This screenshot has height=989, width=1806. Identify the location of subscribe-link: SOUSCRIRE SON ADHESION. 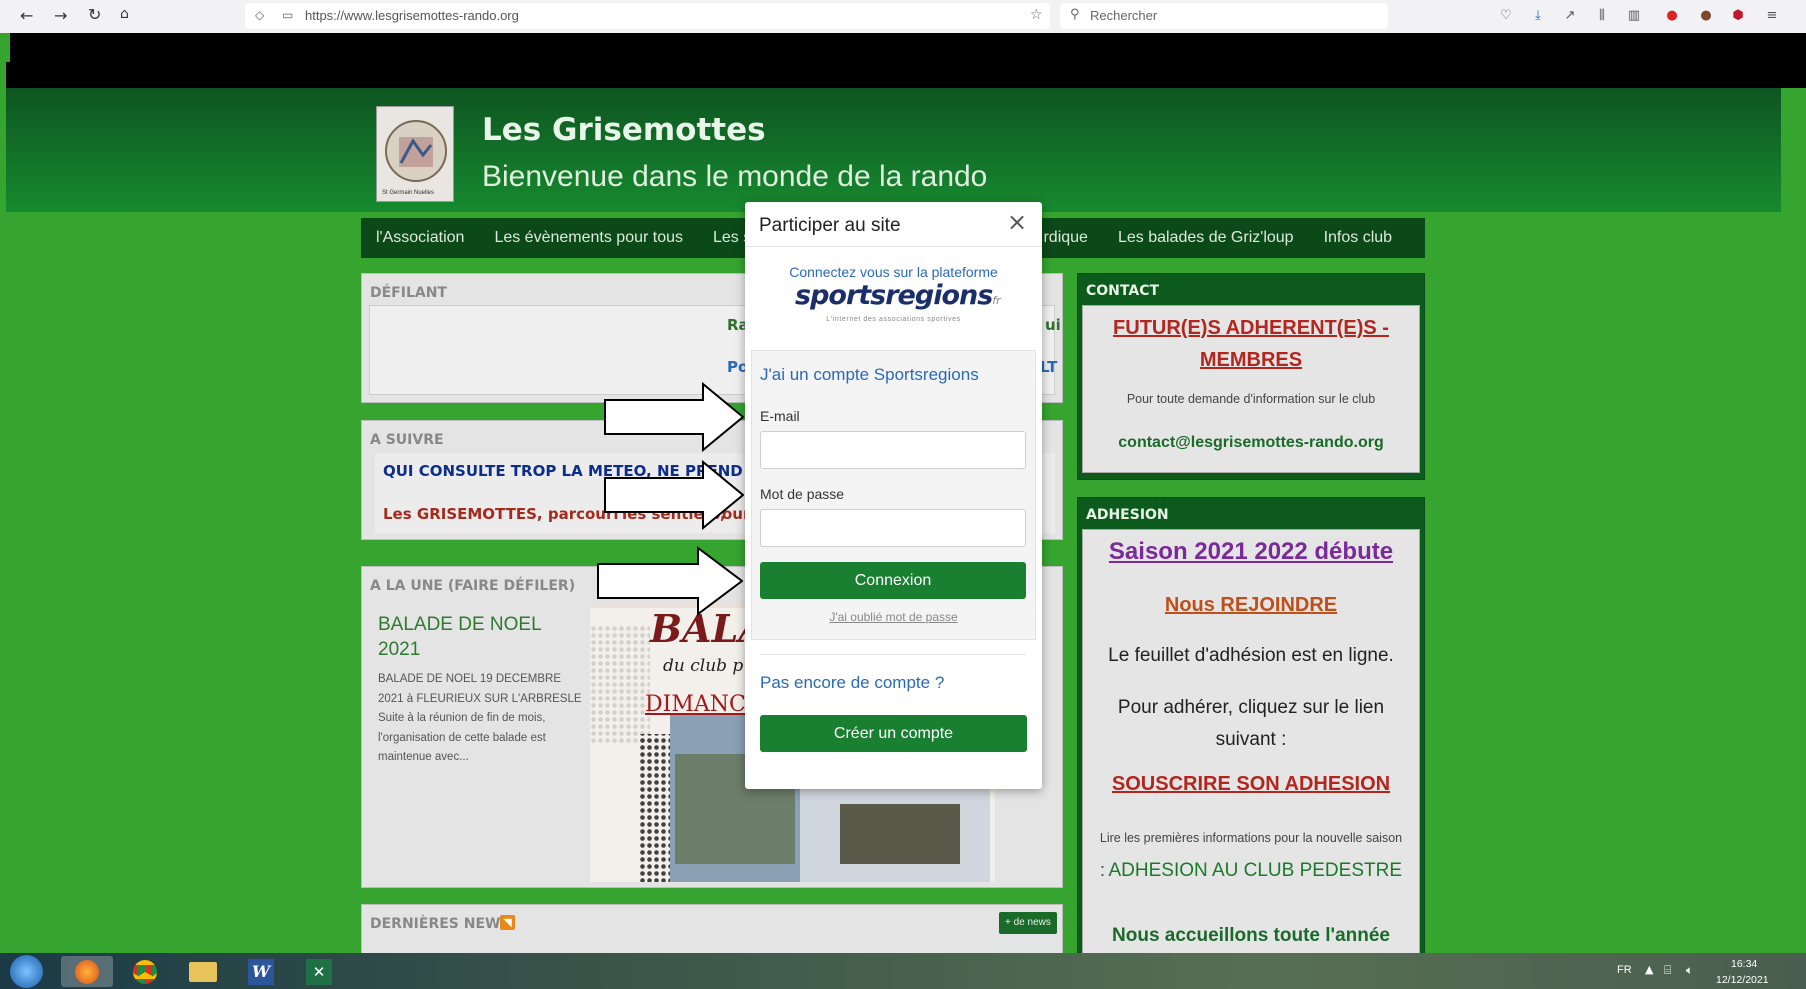
(1251, 784).